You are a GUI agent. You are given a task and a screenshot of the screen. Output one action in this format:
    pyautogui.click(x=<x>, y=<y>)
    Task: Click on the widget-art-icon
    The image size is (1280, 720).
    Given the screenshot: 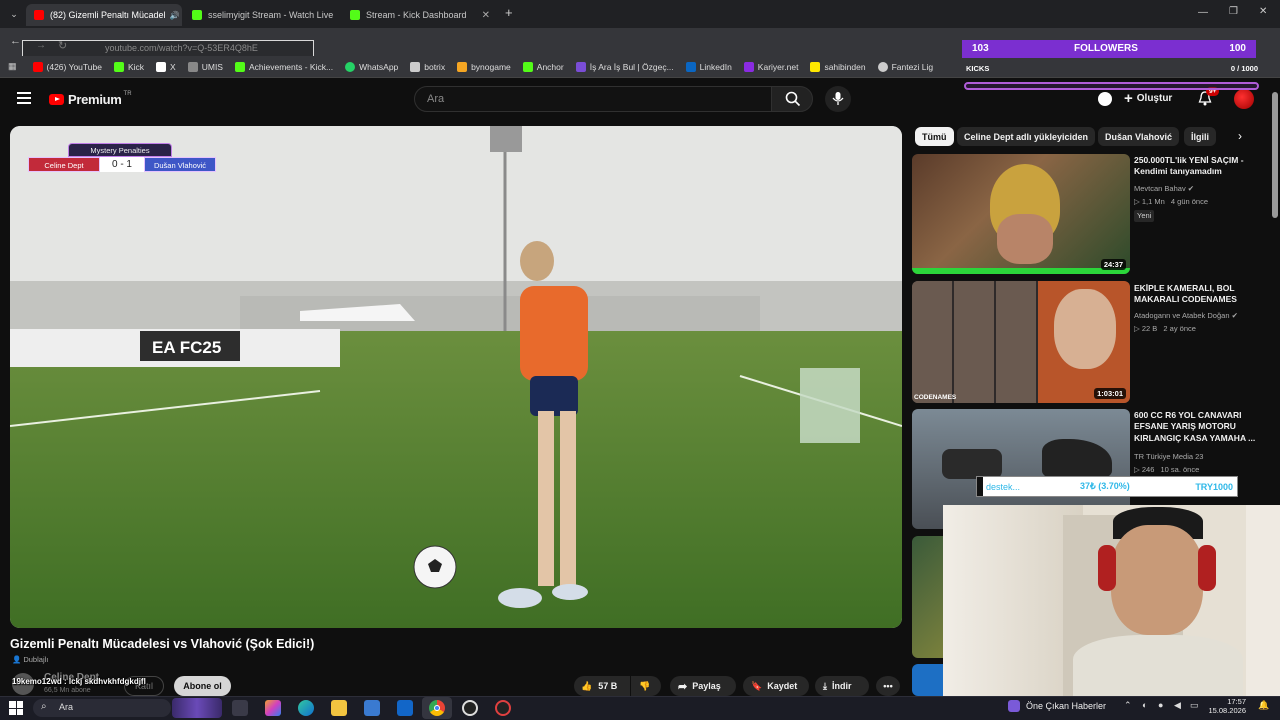 What is the action you would take?
    pyautogui.click(x=197, y=708)
    